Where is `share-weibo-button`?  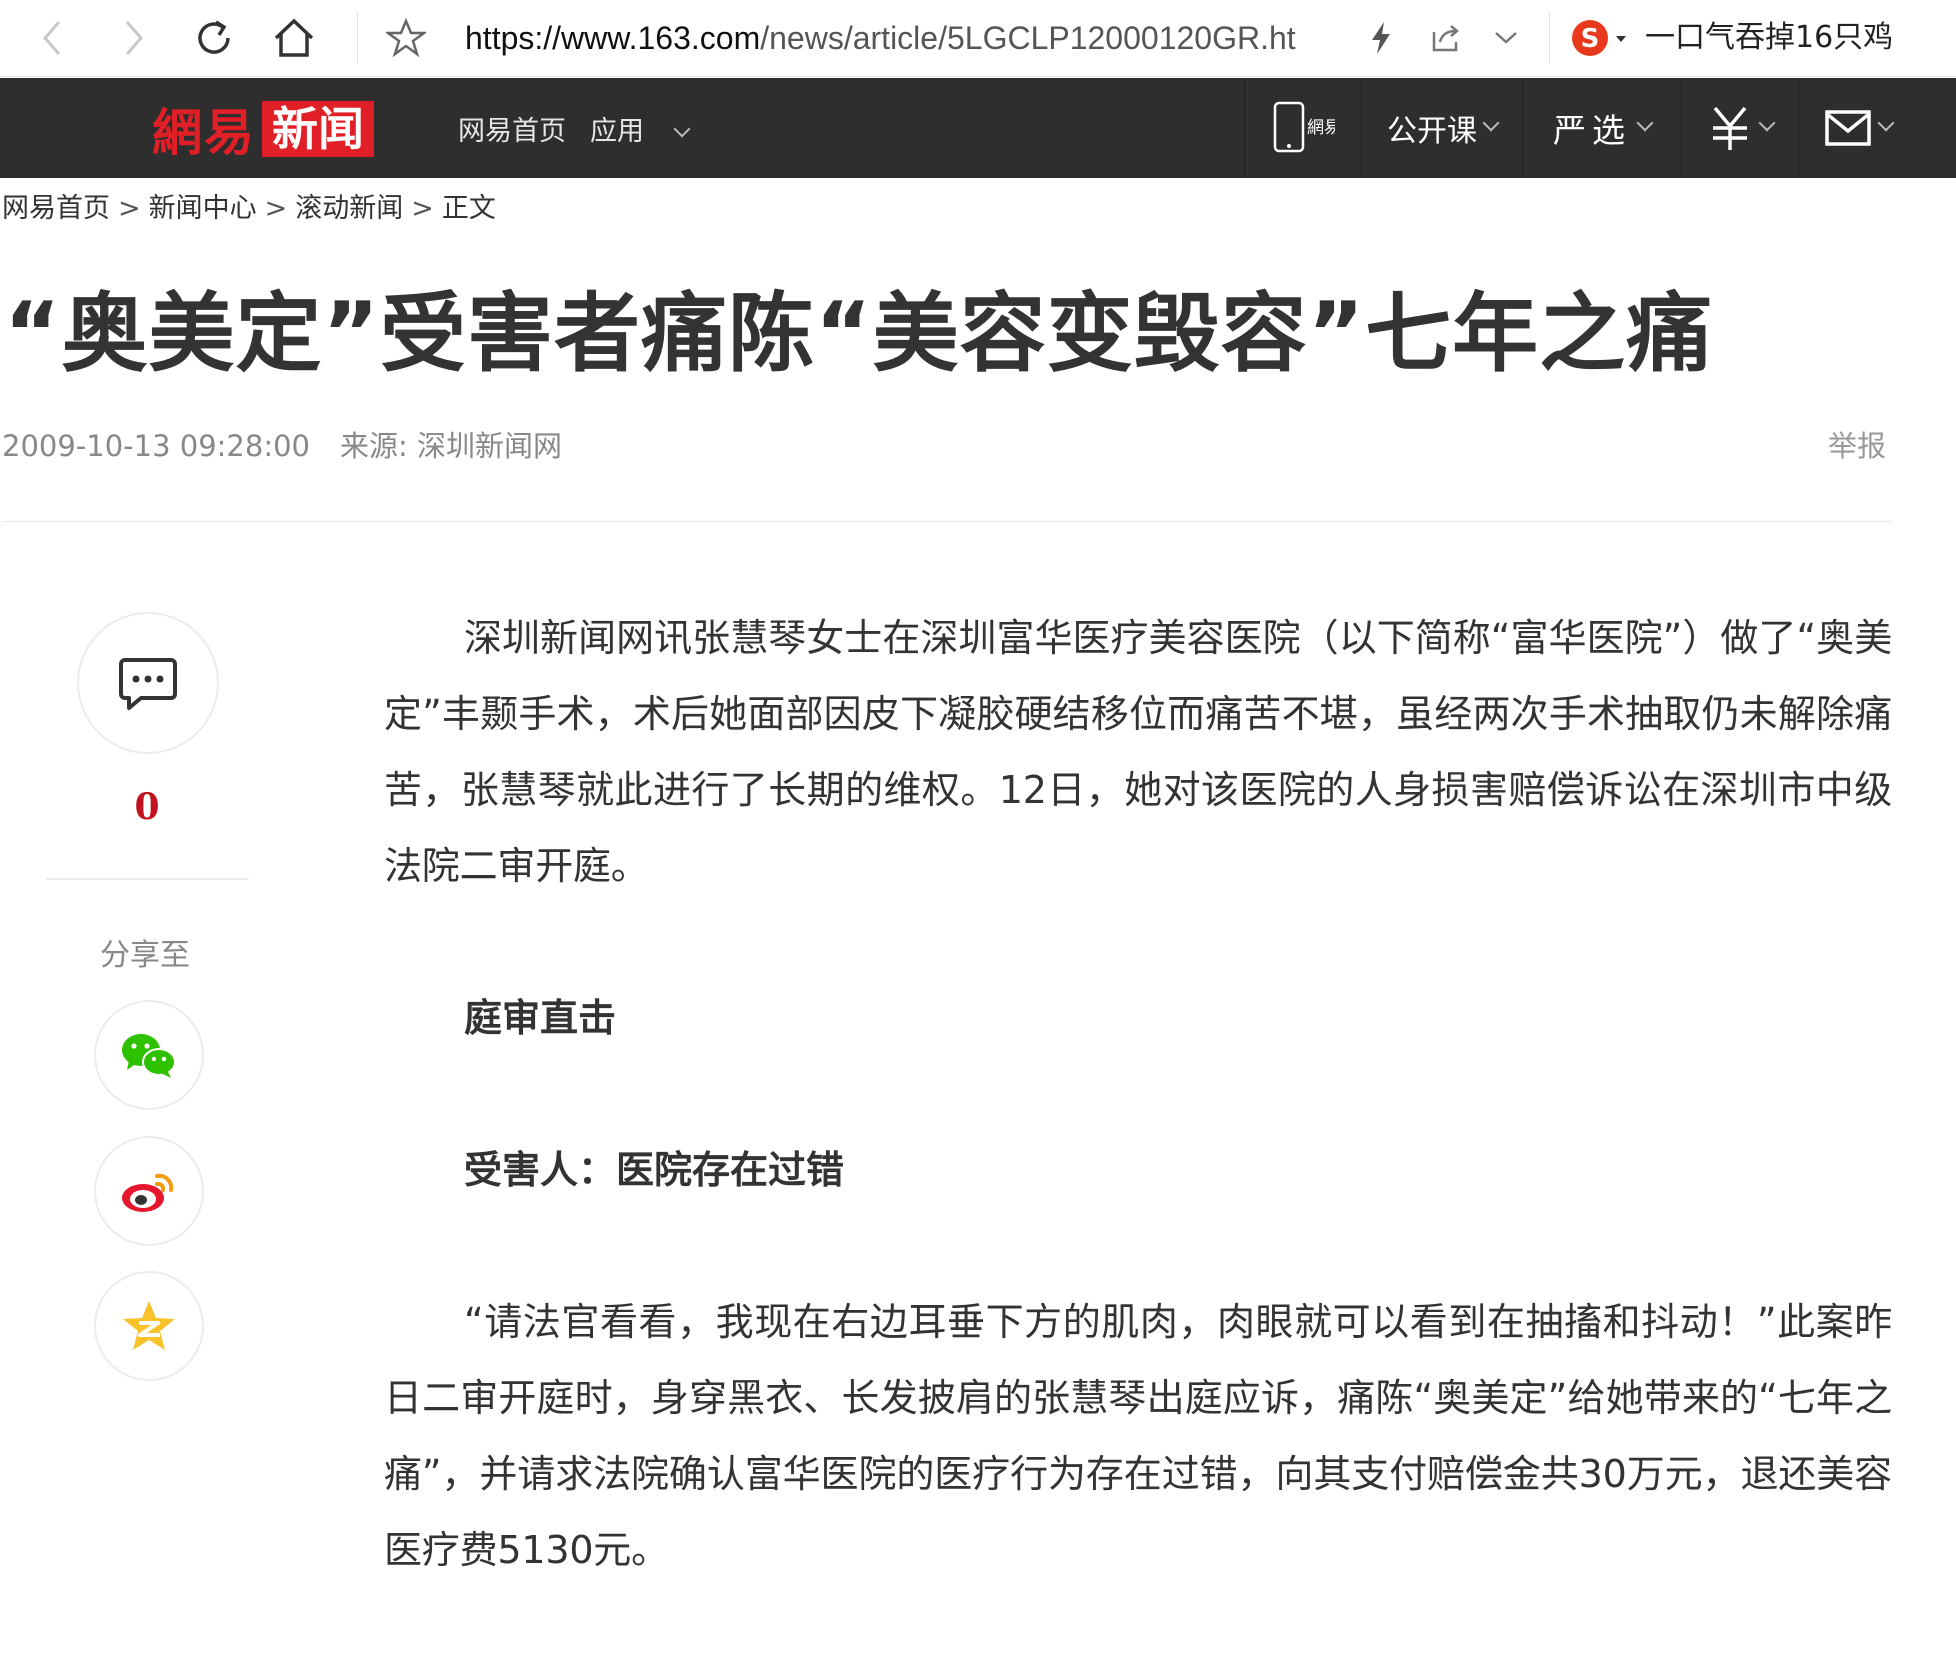 share-weibo-button is located at coordinates (149, 1191).